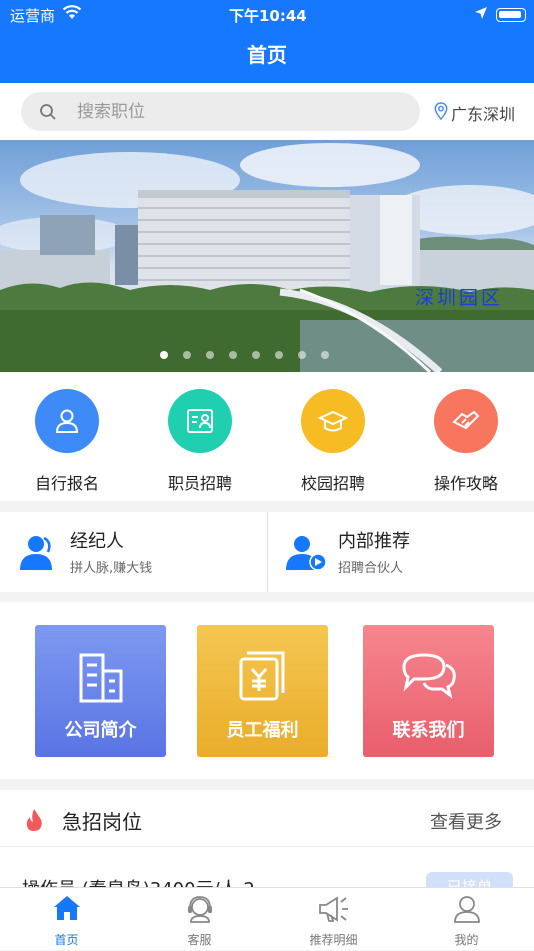 Image resolution: width=534 pixels, height=951 pixels. I want to click on graduation-cap-icon, so click(333, 421).